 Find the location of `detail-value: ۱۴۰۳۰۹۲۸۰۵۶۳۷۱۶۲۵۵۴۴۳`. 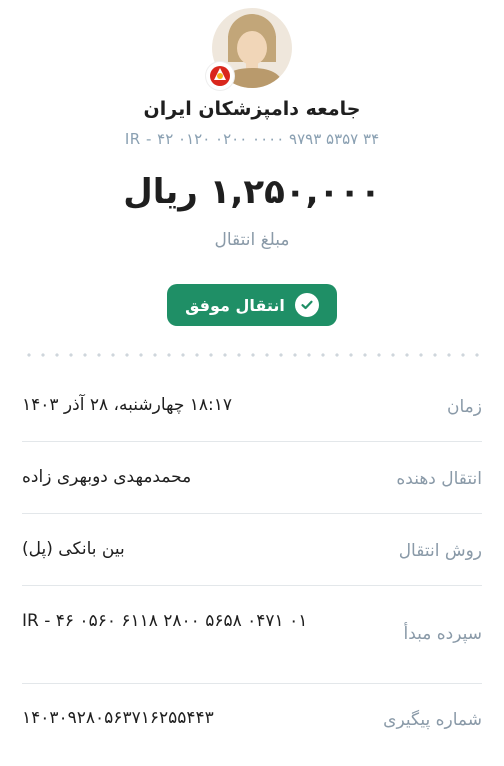

detail-value: ۱۴۰۳۰۹۲۸۰۵۶۳۷۱۶۲۵۵۴۴۳ is located at coordinates (118, 718).